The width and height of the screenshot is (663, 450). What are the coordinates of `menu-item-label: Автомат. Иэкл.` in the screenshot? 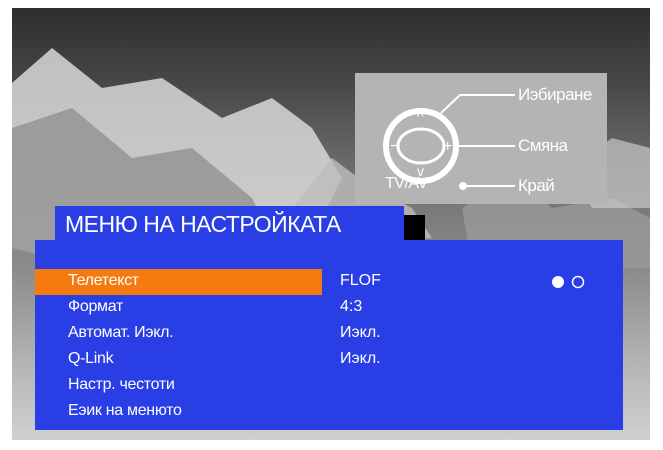 It's located at (121, 332).